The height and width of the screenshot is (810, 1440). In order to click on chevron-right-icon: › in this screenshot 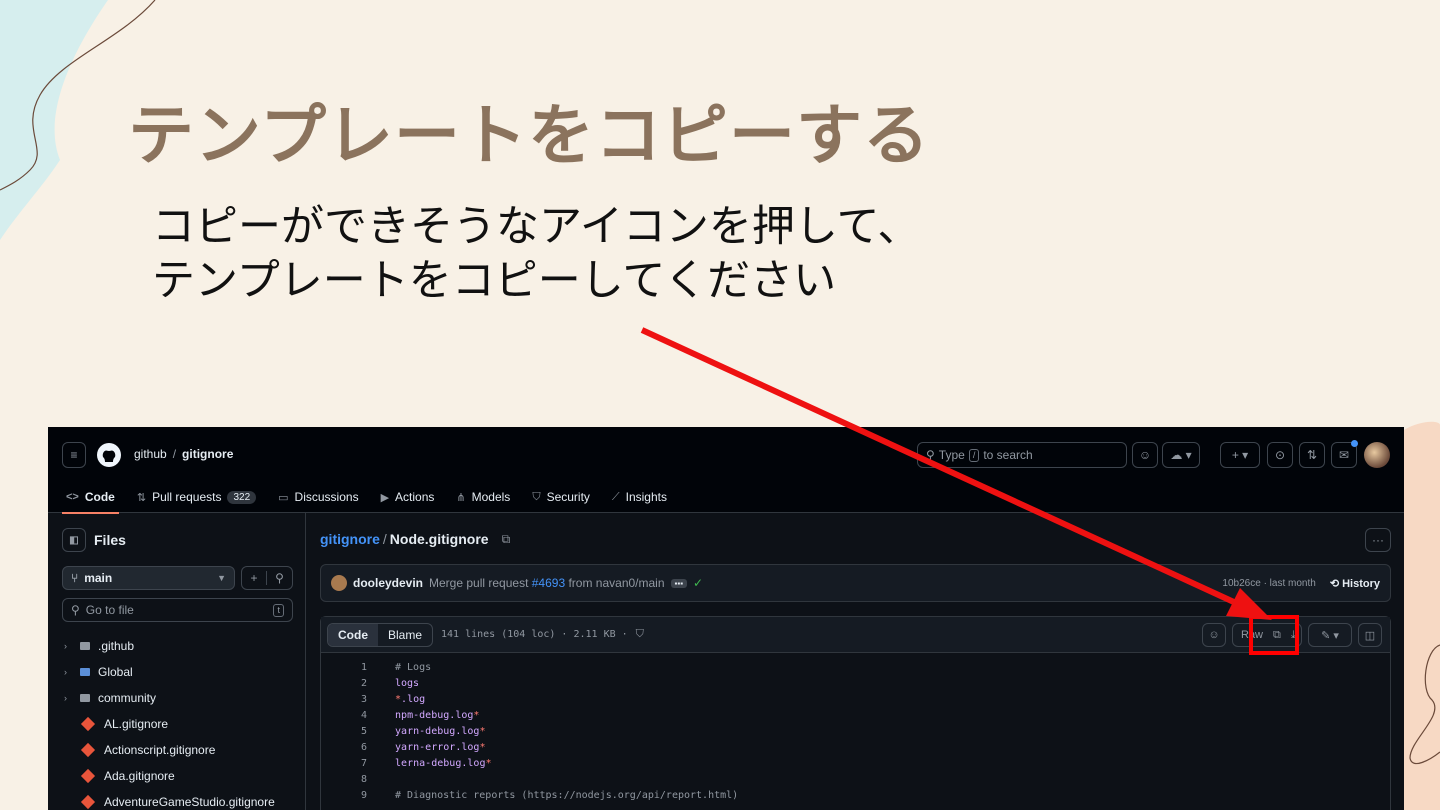, I will do `click(65, 646)`.